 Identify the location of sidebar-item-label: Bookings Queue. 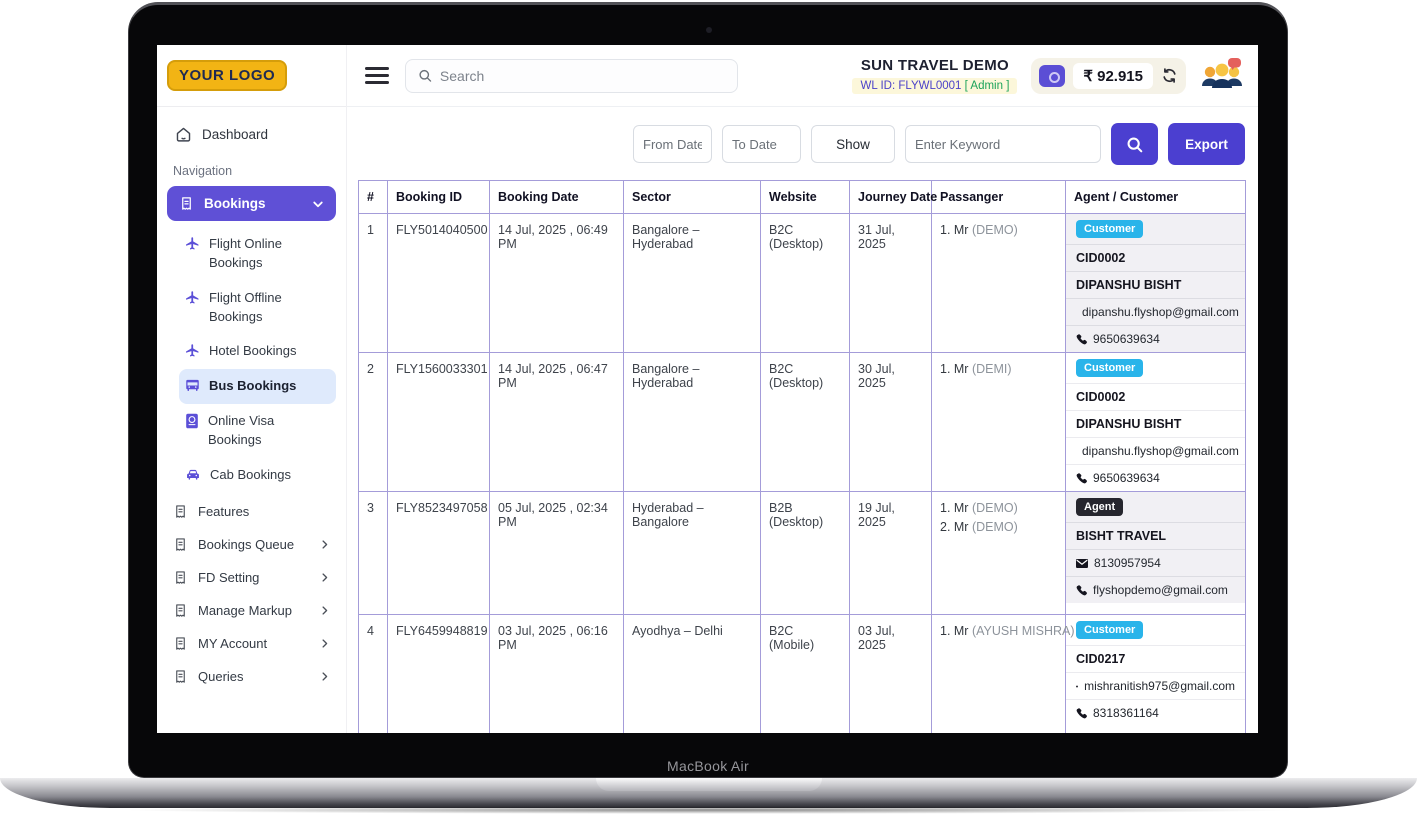
(246, 544).